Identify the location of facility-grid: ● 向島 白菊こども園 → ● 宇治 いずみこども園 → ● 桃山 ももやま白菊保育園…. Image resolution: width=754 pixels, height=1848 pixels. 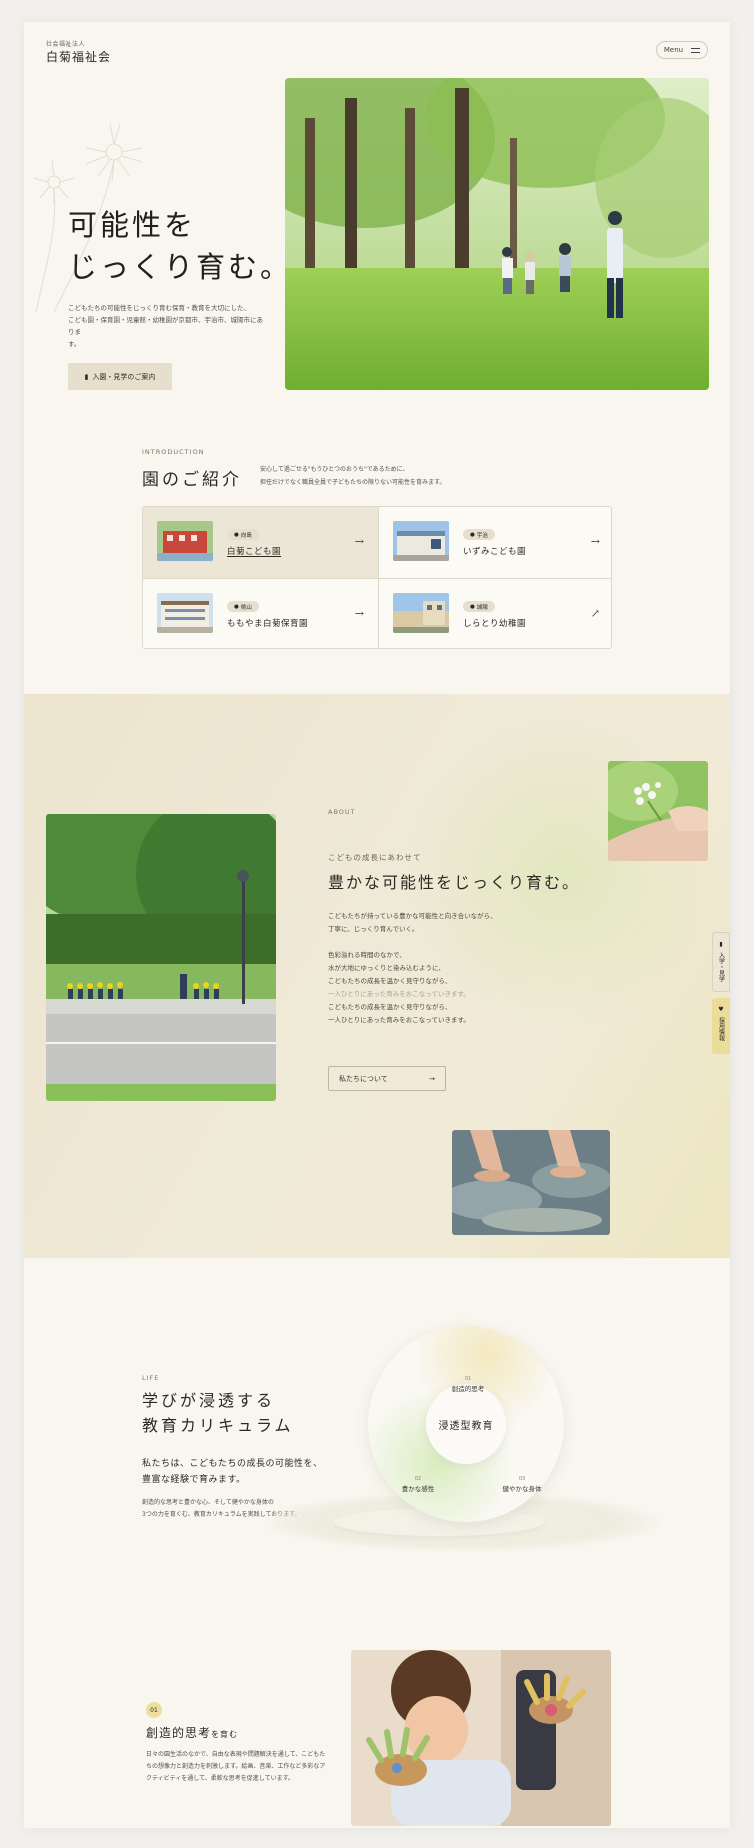
(377, 577).